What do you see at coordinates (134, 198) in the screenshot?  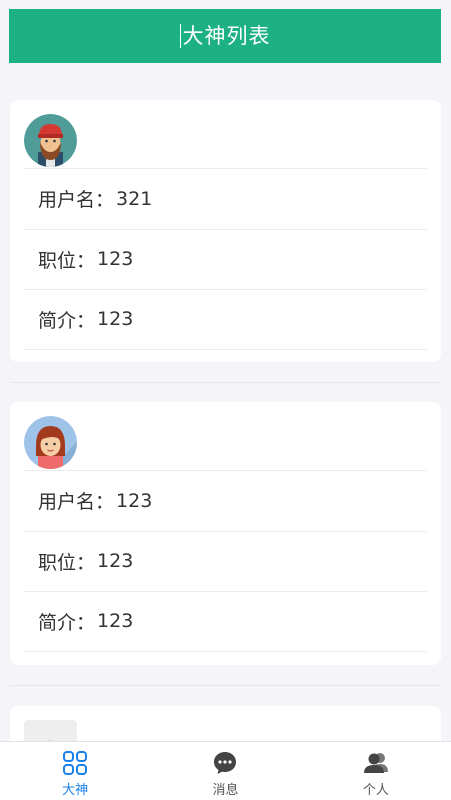 I see `username-value: 321` at bounding box center [134, 198].